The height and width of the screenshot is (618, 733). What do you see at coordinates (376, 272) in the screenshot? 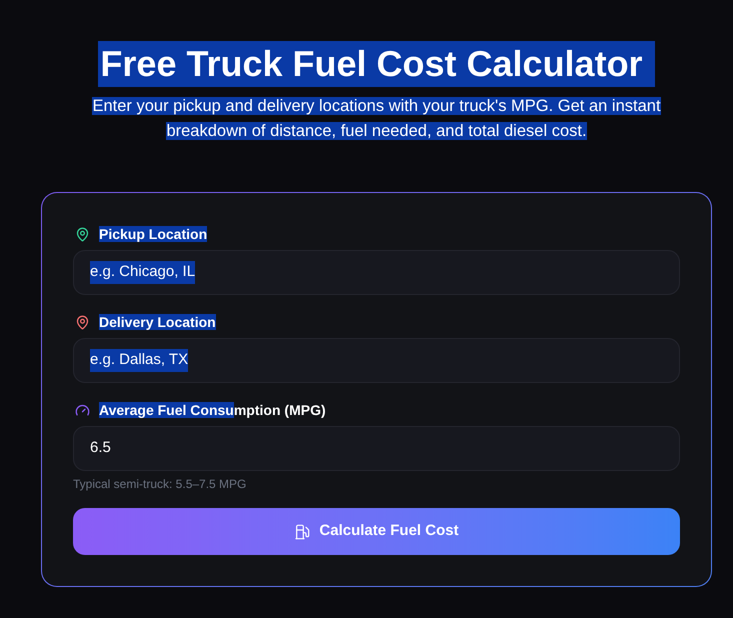
I see `input-field: e.g. Chicago, IL` at bounding box center [376, 272].